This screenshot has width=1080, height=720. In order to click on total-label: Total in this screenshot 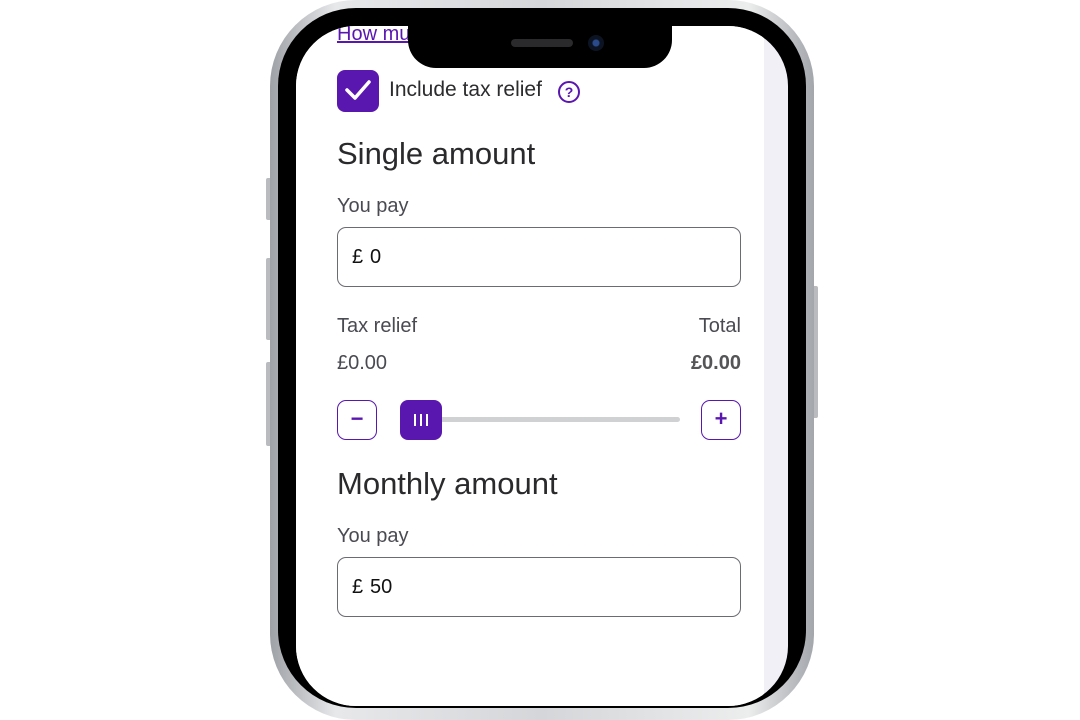, I will do `click(719, 326)`.